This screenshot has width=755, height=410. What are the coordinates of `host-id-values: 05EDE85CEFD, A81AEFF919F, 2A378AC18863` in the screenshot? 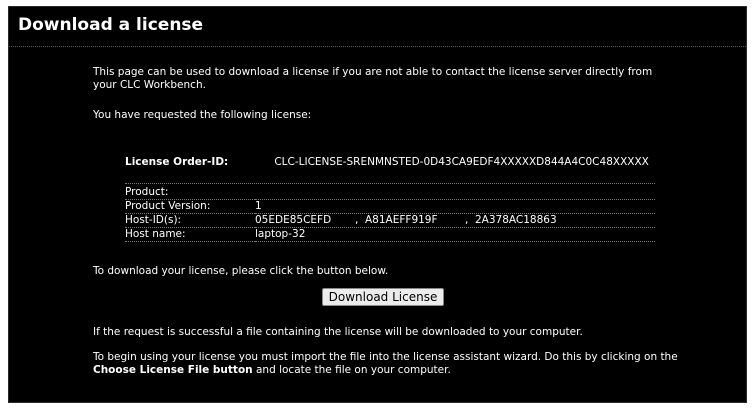 It's located at (455, 220).